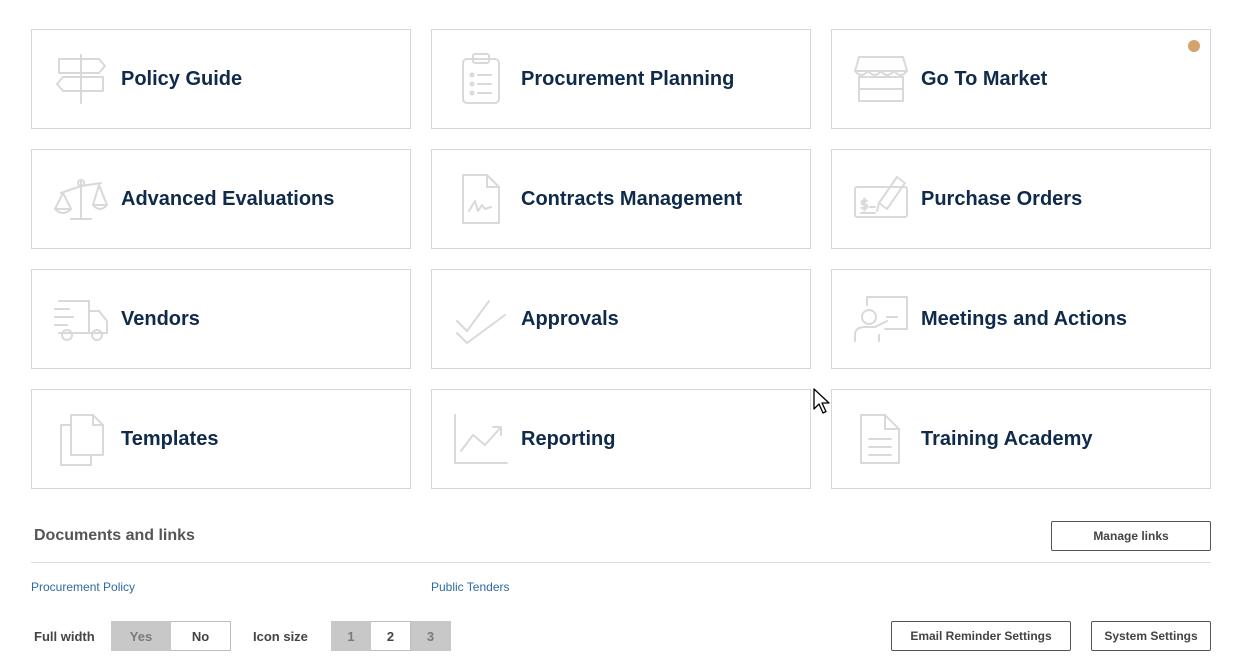  Describe the element at coordinates (981, 636) in the screenshot. I see `email-reminder-settings-button: Email Reminder Settings` at that location.